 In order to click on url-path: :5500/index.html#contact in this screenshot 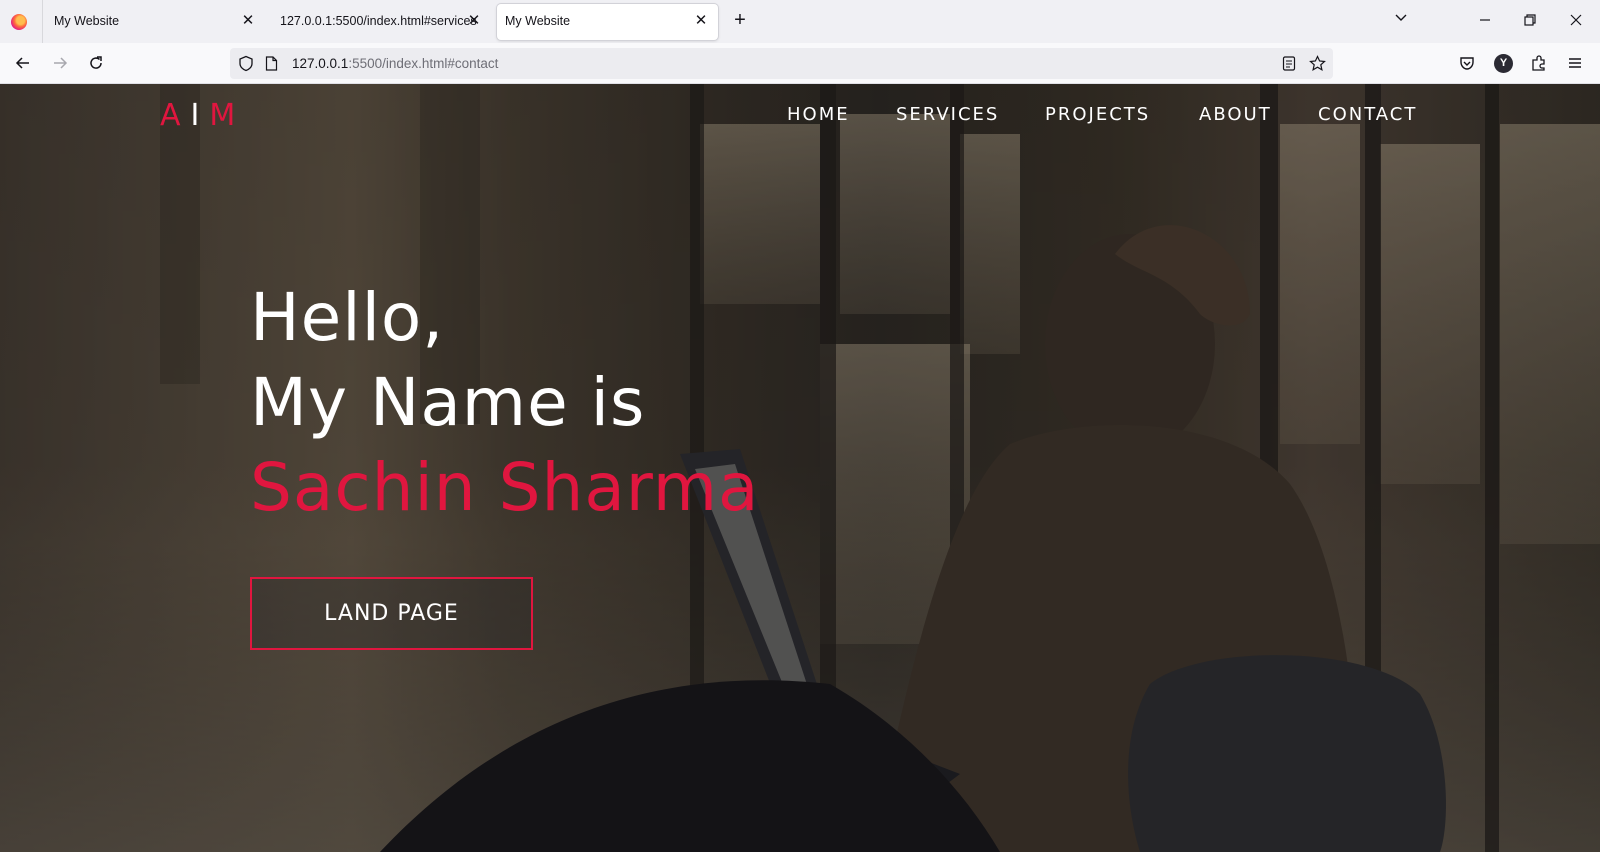, I will do `click(423, 63)`.